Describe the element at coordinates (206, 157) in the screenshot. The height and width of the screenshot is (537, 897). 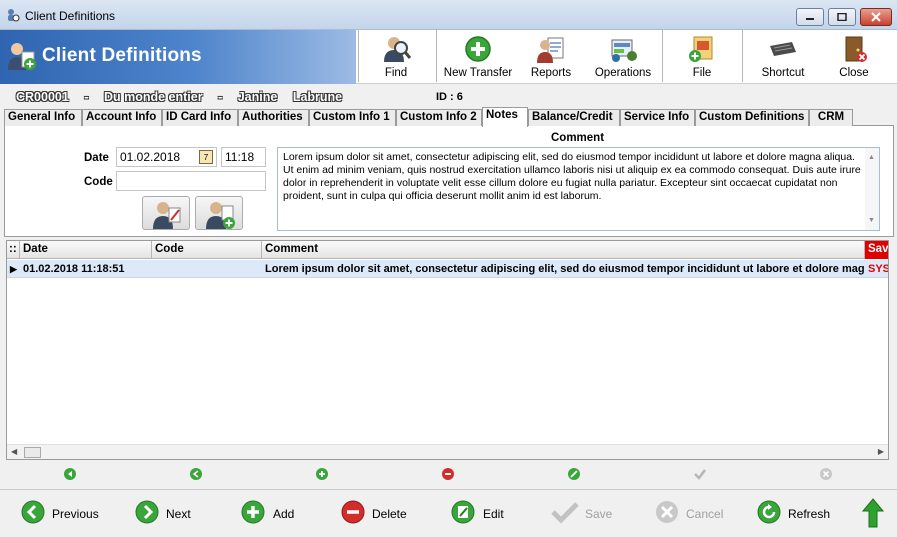
I see `calendar-icon: 7` at that location.